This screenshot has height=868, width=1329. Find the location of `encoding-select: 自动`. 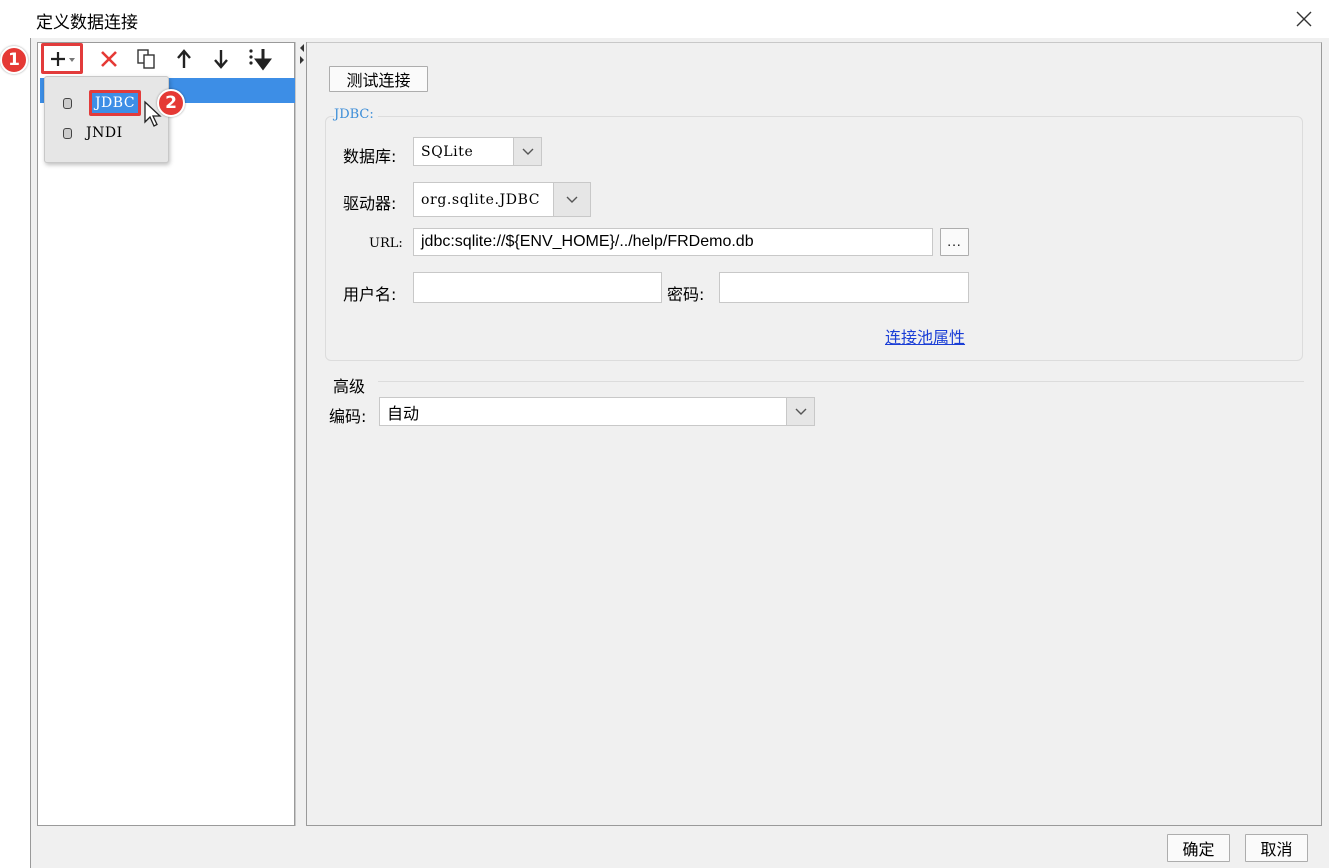

encoding-select: 自动 is located at coordinates (597, 411).